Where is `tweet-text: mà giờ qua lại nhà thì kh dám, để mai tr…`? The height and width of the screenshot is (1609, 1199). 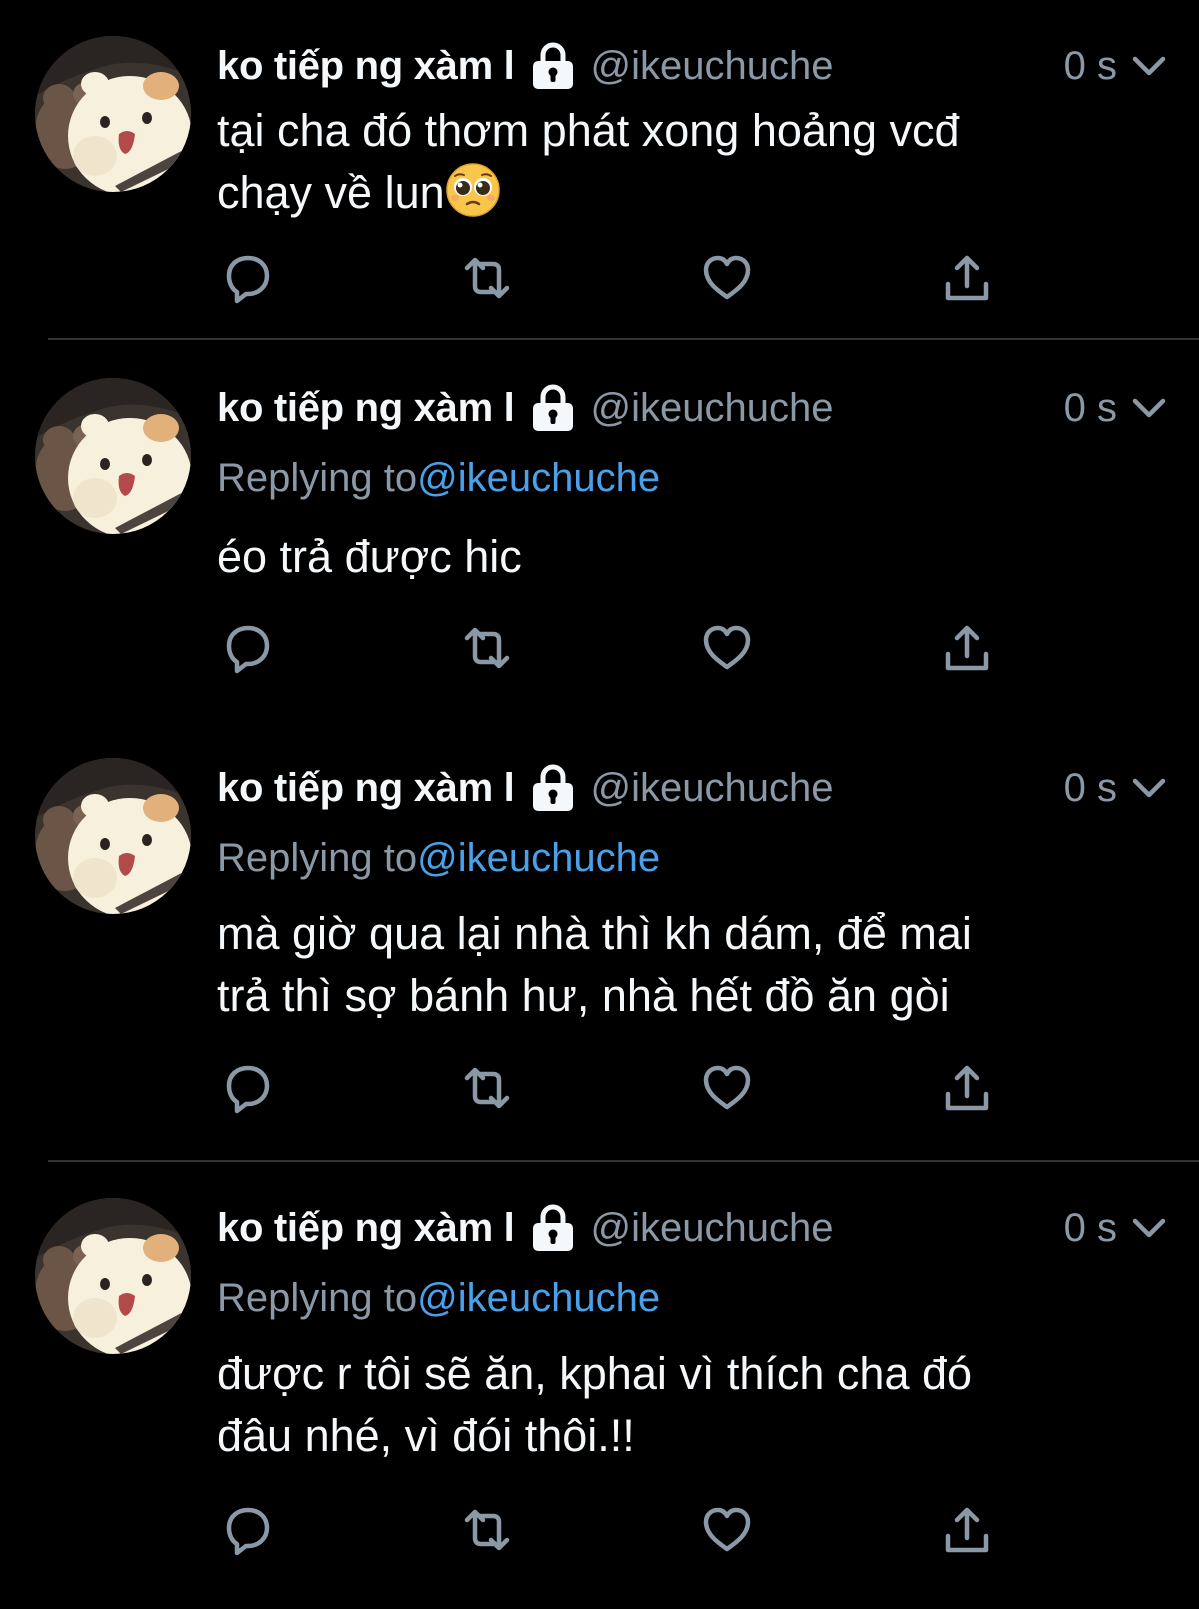
tweet-text: mà giờ qua lại nhà thì kh dám, để mai tr… is located at coordinates (594, 964).